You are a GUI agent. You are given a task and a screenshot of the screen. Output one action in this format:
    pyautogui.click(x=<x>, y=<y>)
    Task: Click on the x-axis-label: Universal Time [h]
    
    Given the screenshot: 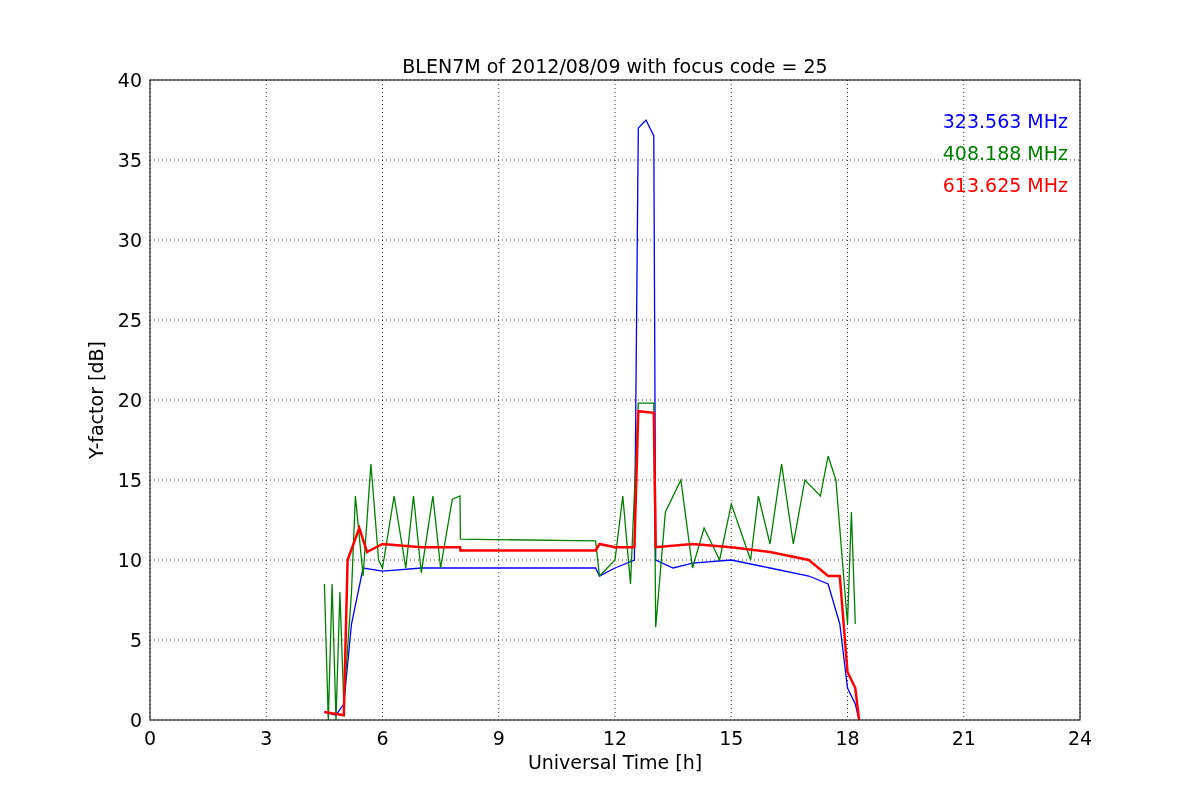 What is the action you would take?
    pyautogui.click(x=615, y=762)
    